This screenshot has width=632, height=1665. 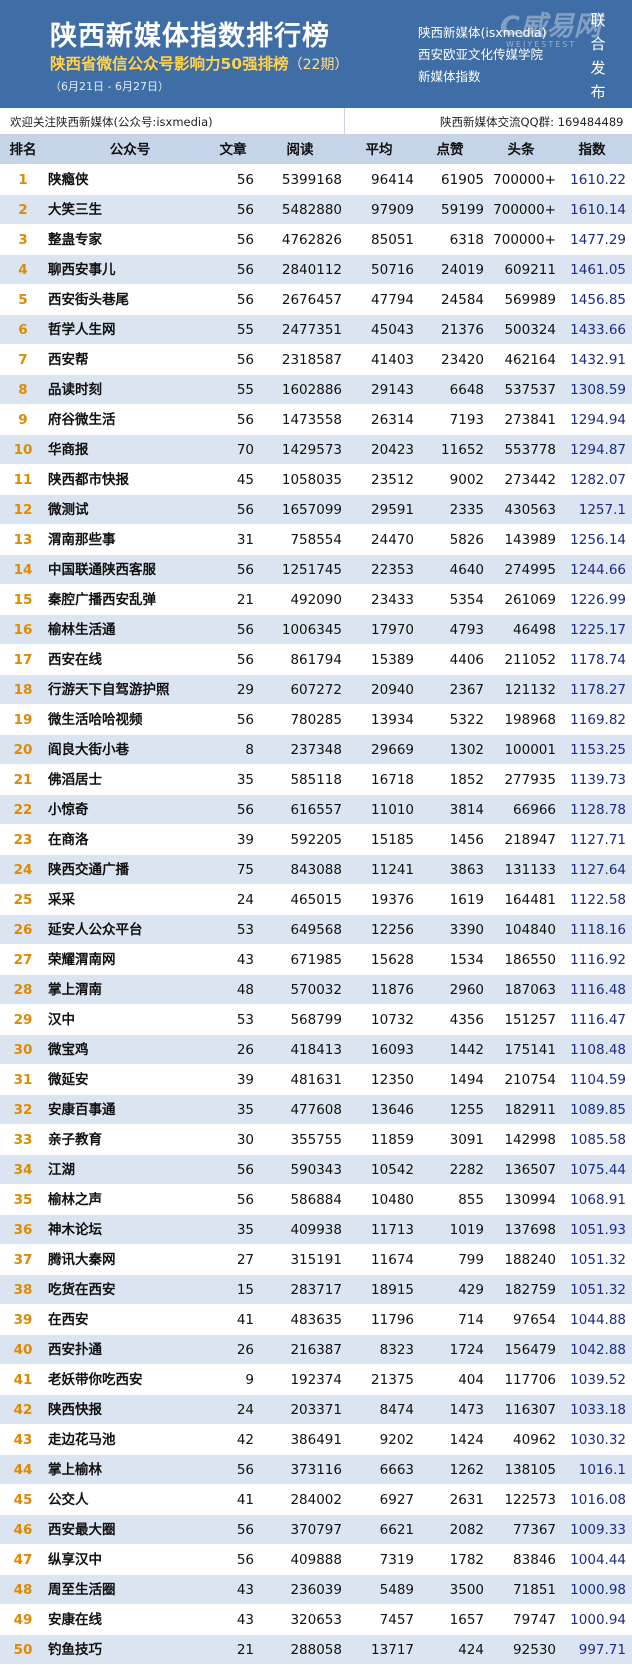 I want to click on articles-cell: 53, so click(x=245, y=1020).